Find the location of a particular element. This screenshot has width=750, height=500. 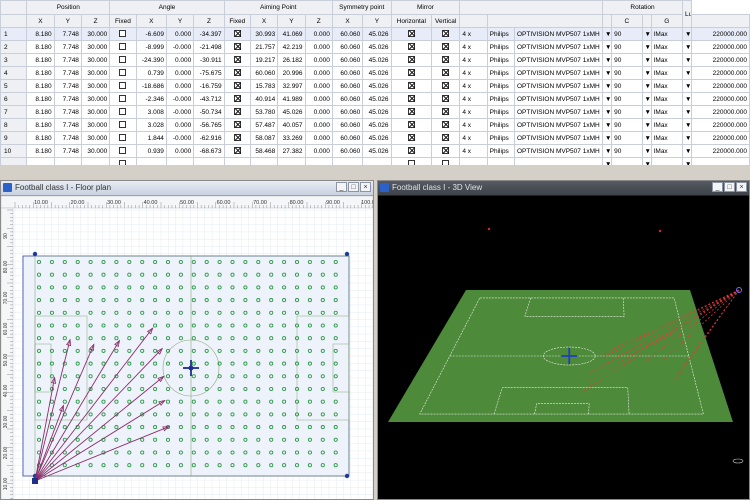

aim-y-cell: 40.057 is located at coordinates (291, 125).